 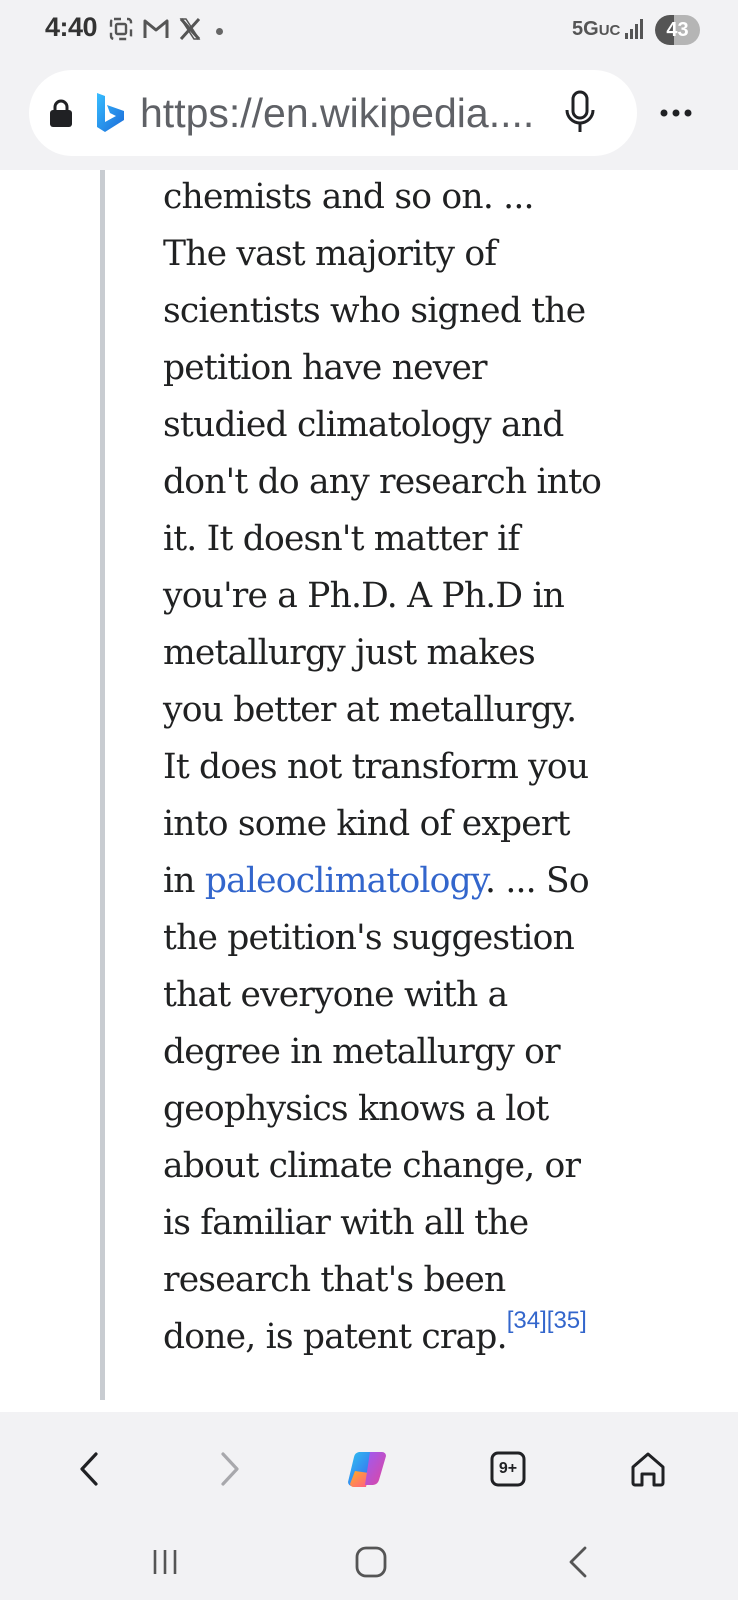 I want to click on notification-icons, so click(x=165, y=31).